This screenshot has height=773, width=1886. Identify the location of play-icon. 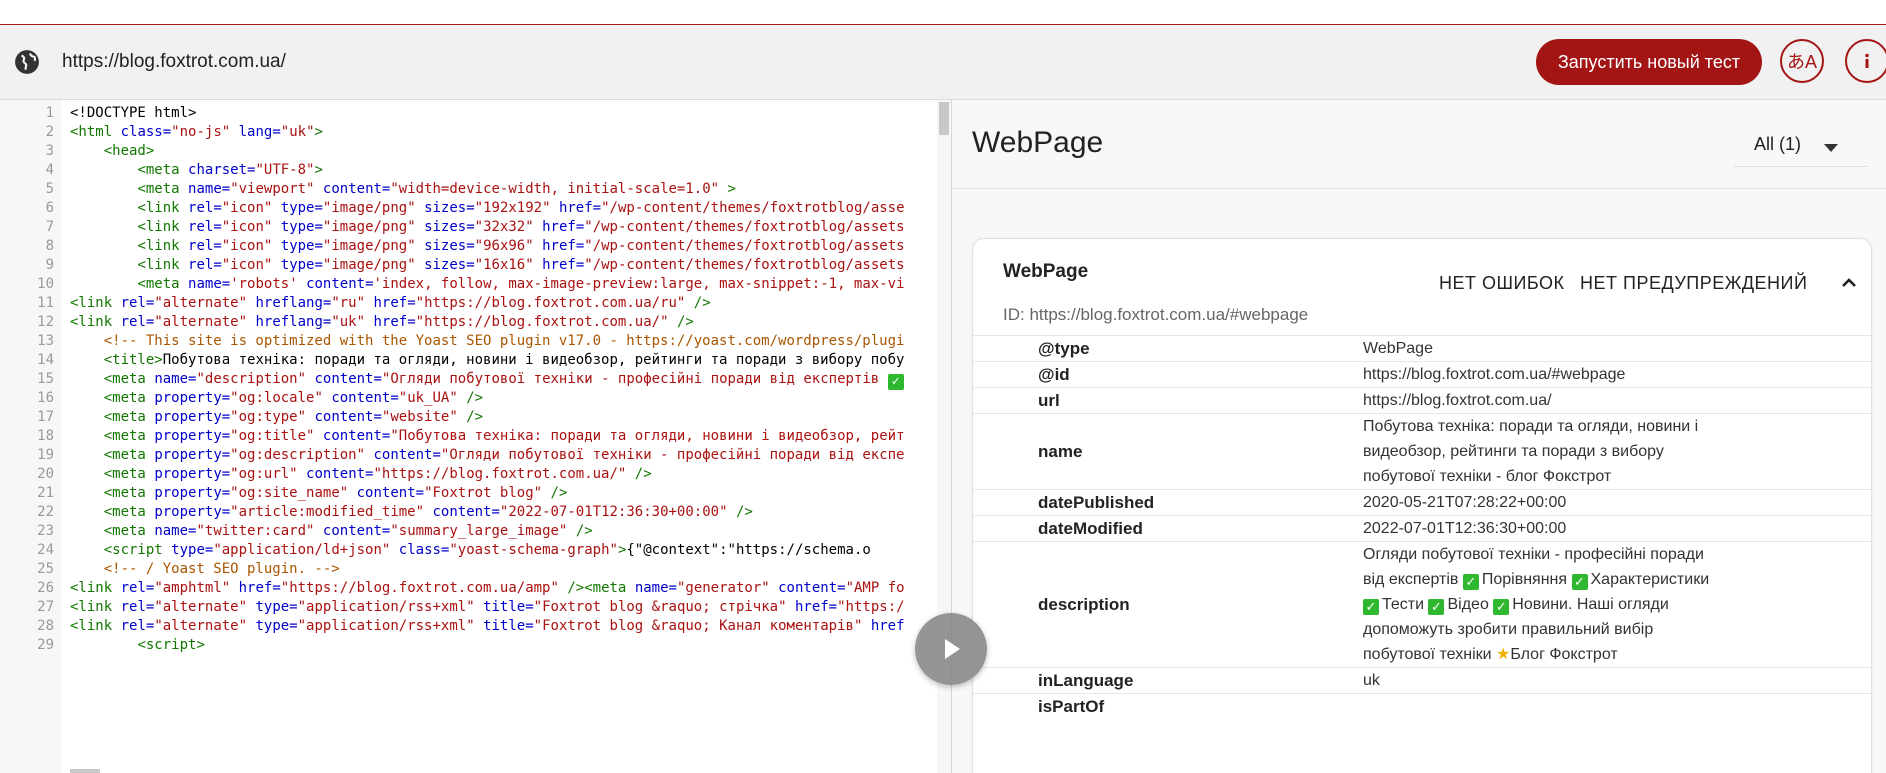
(952, 649).